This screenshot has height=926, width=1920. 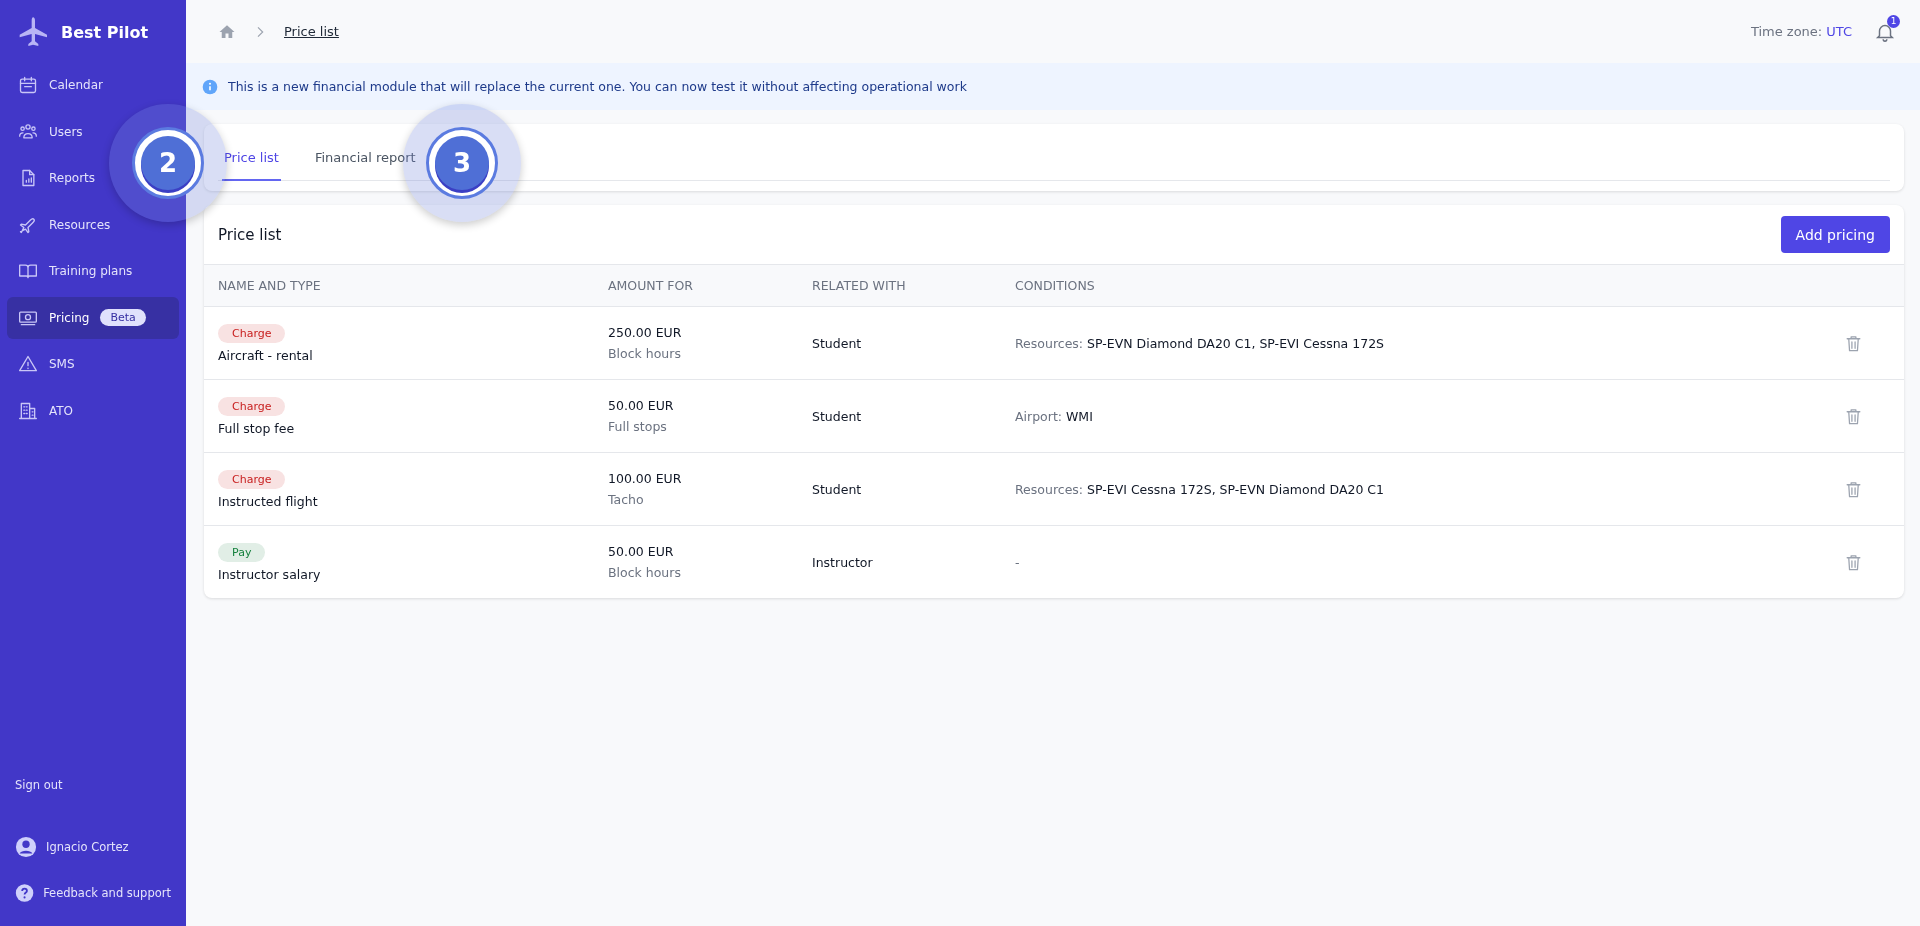 What do you see at coordinates (26, 847) in the screenshot?
I see `avatar-icon` at bounding box center [26, 847].